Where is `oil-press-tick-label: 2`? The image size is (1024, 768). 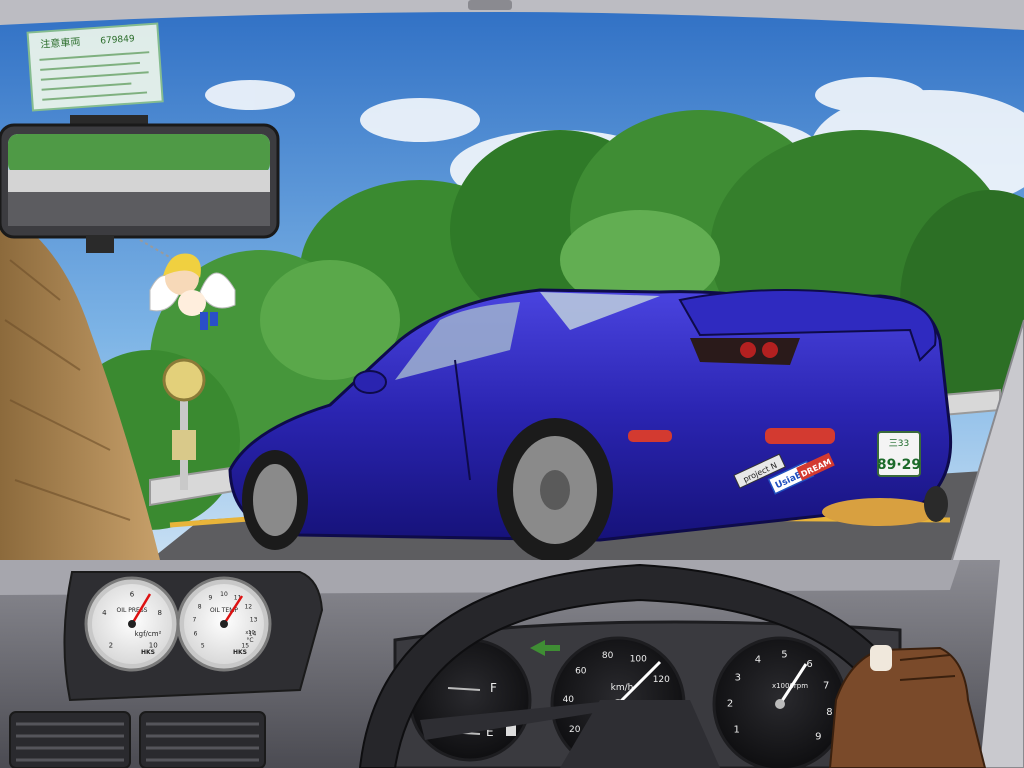
oil-press-tick-label: 2 is located at coordinates (111, 646).